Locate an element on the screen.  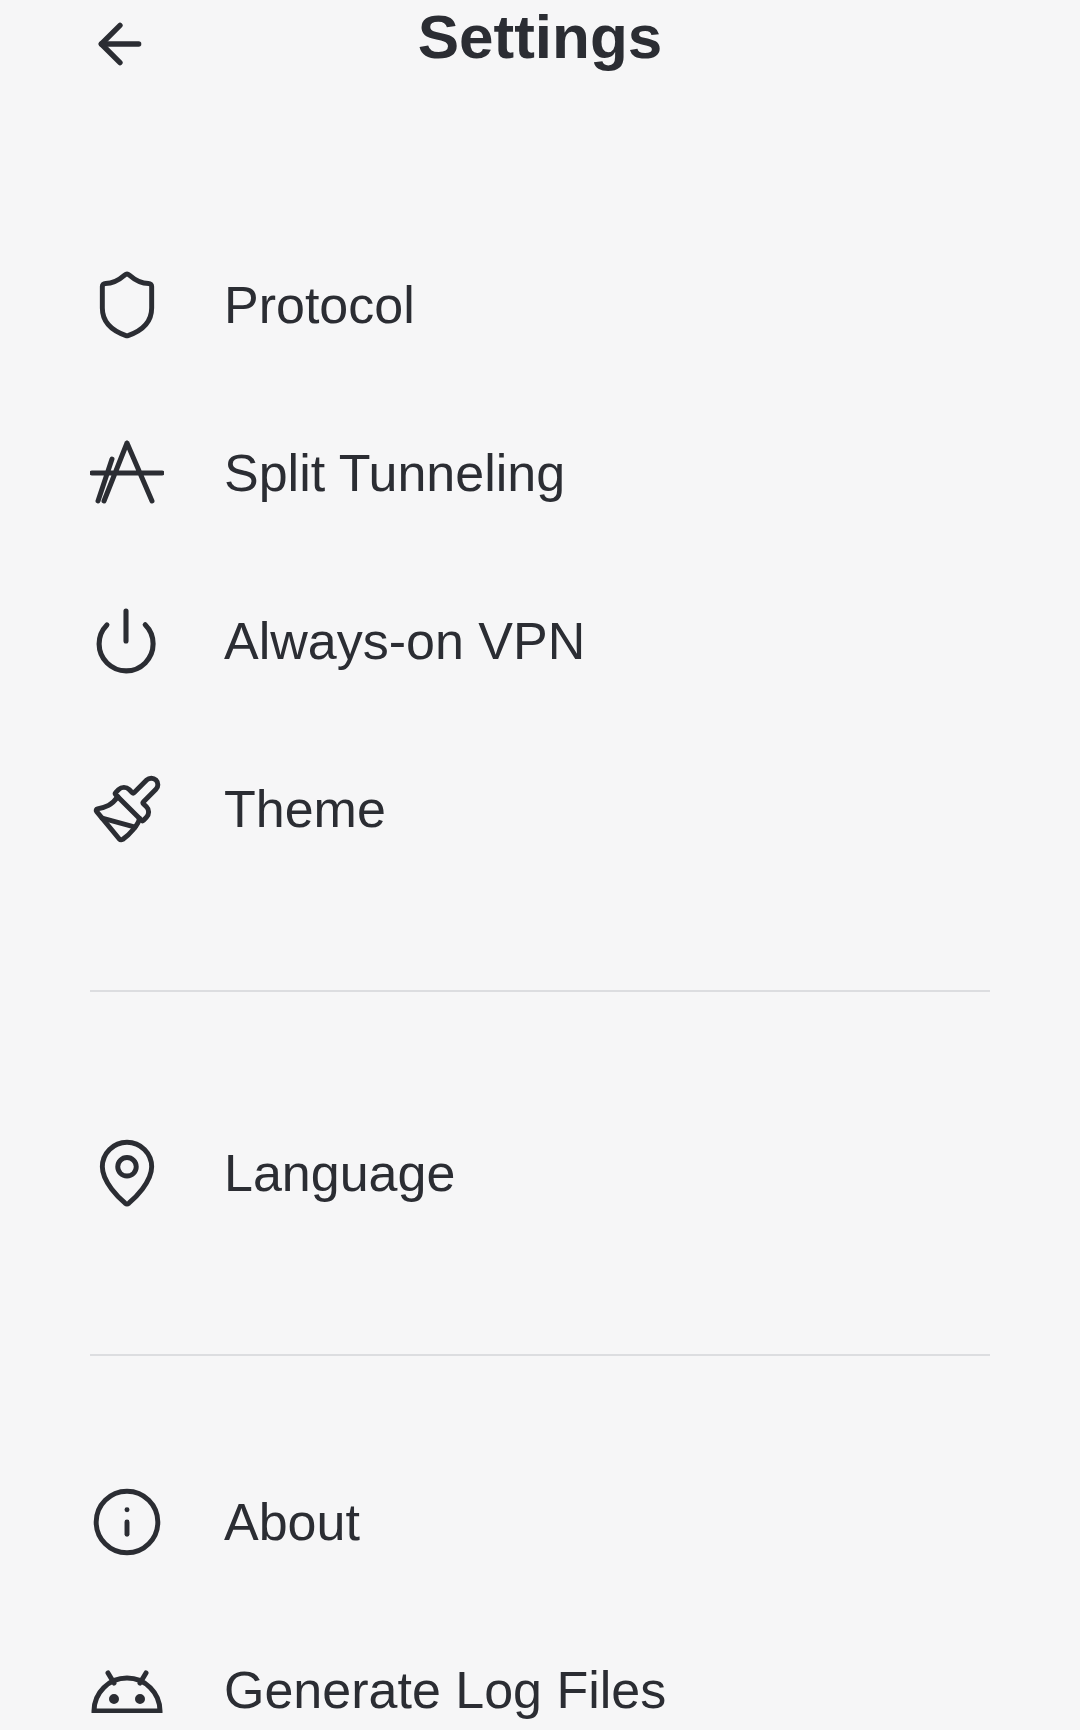
page-title: Settings is located at coordinates (540, 36).